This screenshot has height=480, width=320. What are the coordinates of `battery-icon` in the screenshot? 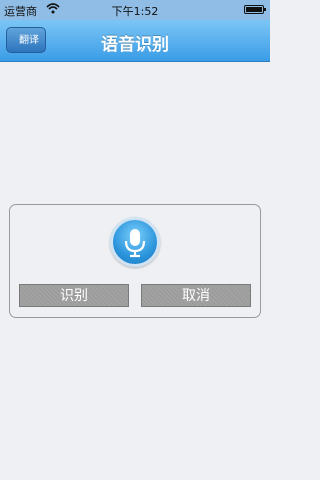 It's located at (255, 9).